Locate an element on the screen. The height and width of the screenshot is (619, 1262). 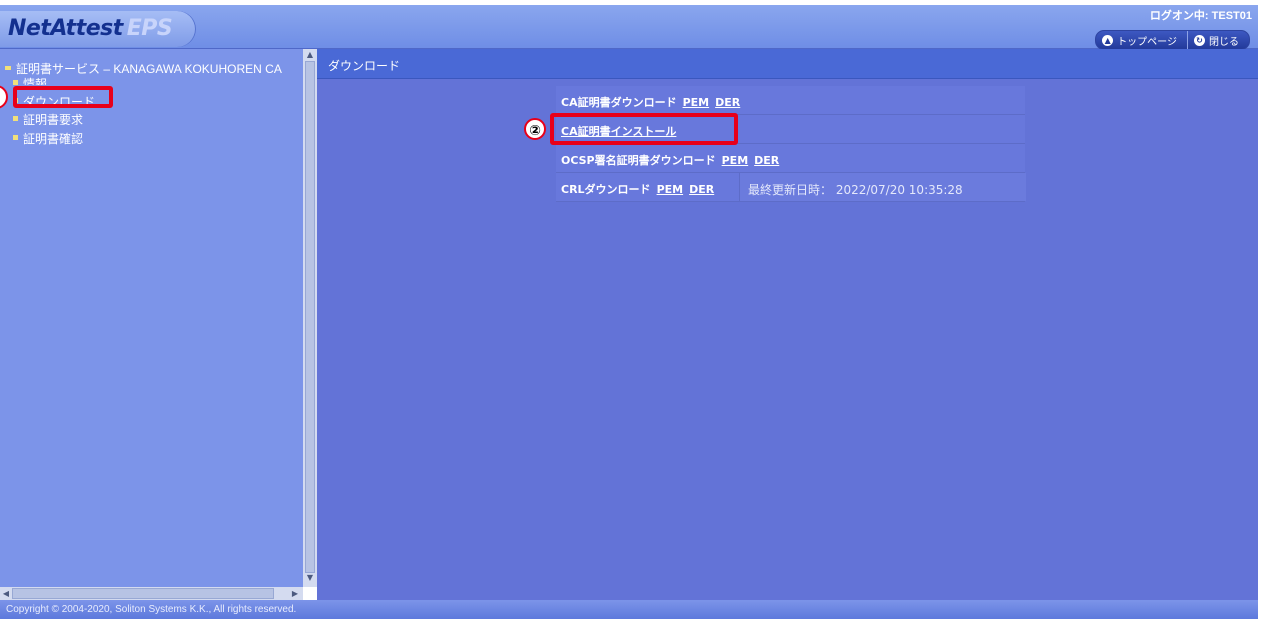
sidebar-vertical-scrollbar: ▲ ▼ is located at coordinates (310, 318).